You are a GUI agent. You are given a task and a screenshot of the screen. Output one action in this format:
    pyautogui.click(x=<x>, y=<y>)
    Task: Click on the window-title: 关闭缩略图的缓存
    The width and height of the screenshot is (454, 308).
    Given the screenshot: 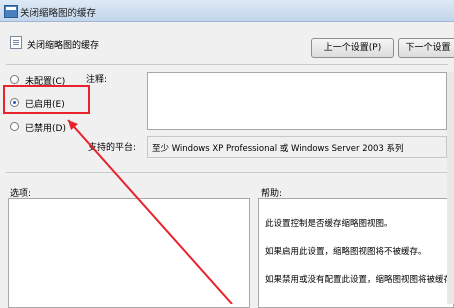 What is the action you would take?
    pyautogui.click(x=58, y=13)
    